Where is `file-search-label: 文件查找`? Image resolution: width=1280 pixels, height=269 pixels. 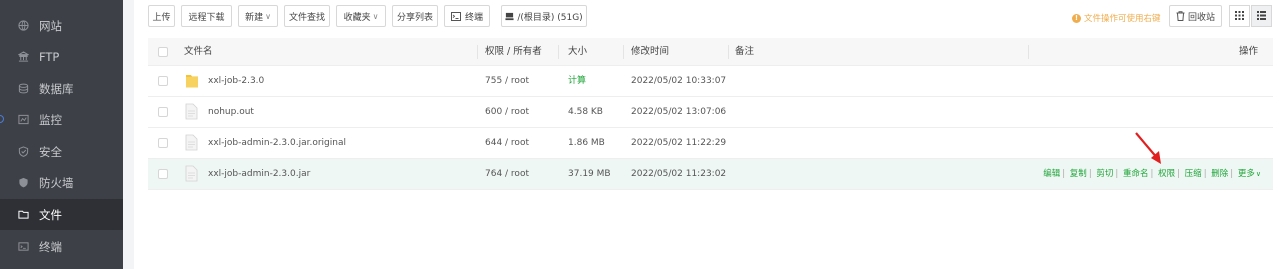 file-search-label: 文件查找 is located at coordinates (307, 17).